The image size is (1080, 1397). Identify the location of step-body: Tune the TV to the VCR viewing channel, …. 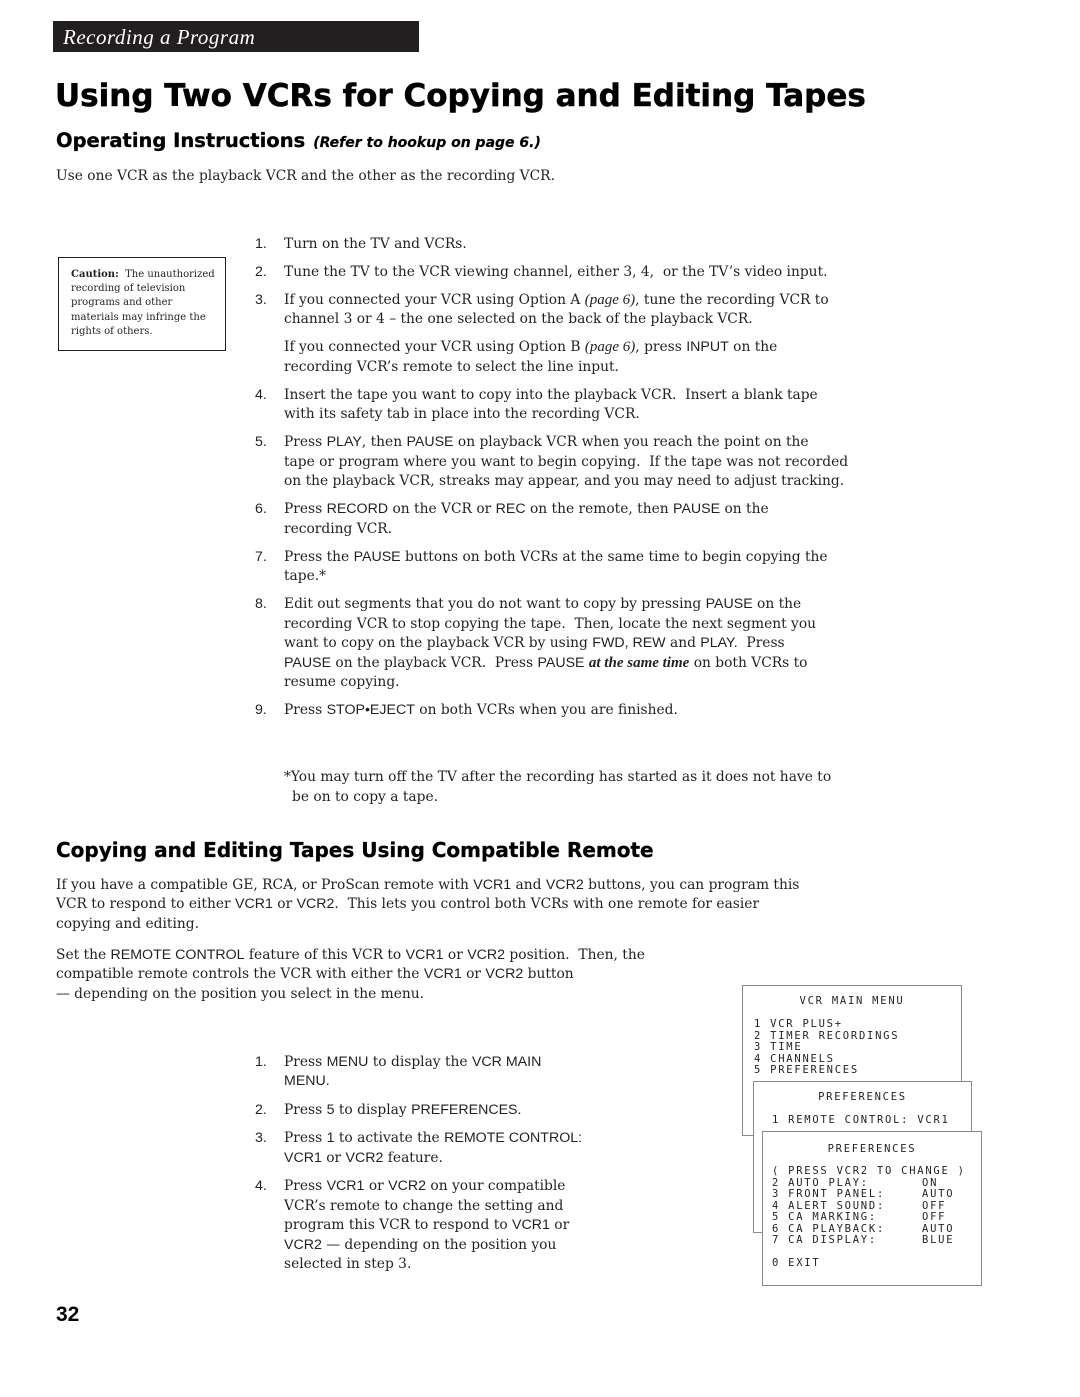
(556, 273).